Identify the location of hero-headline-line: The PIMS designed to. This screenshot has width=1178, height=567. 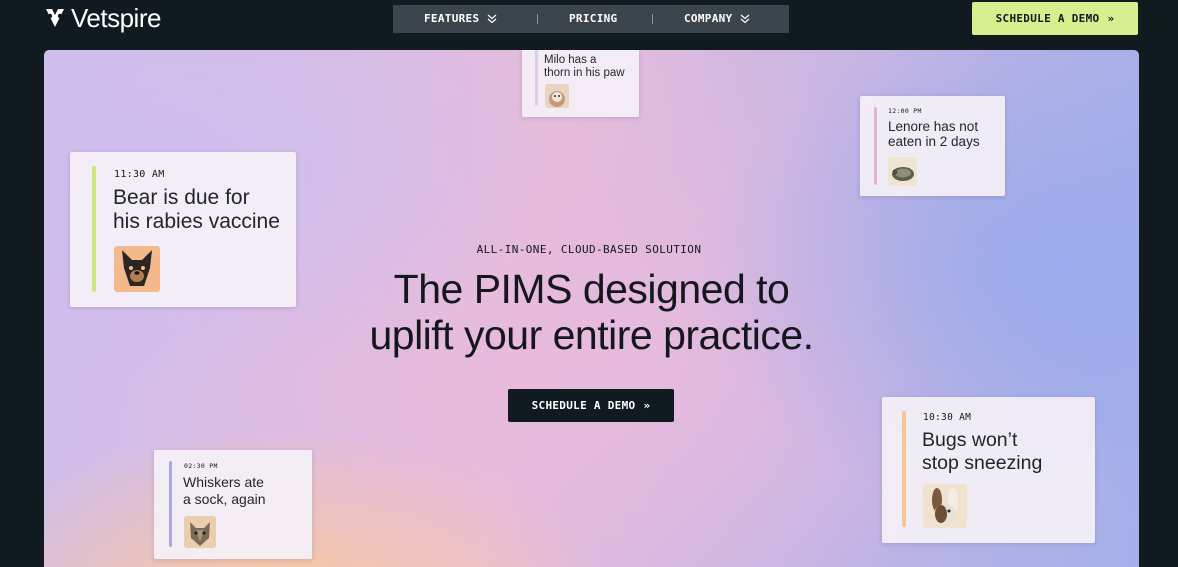
(591, 289).